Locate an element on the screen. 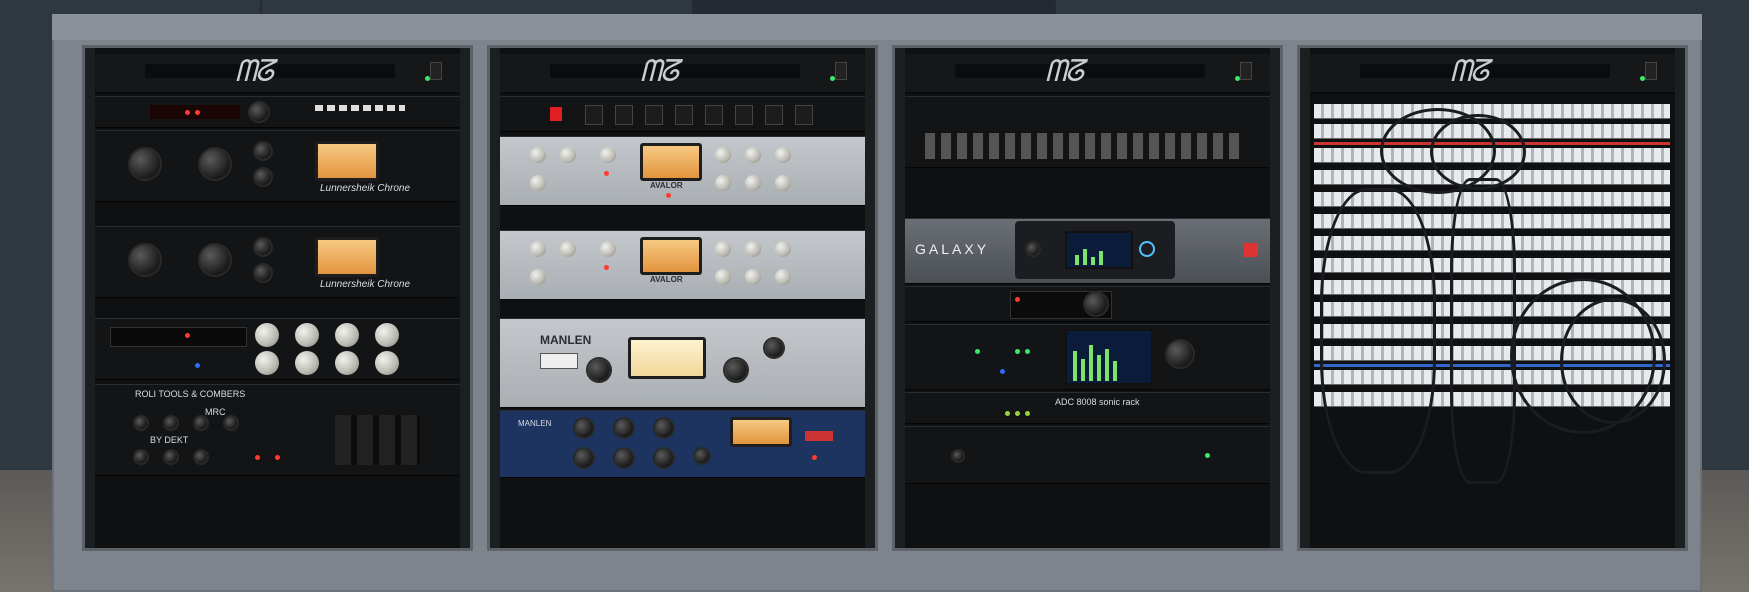 The height and width of the screenshot is (592, 1749). vu-meter is located at coordinates (761, 432).